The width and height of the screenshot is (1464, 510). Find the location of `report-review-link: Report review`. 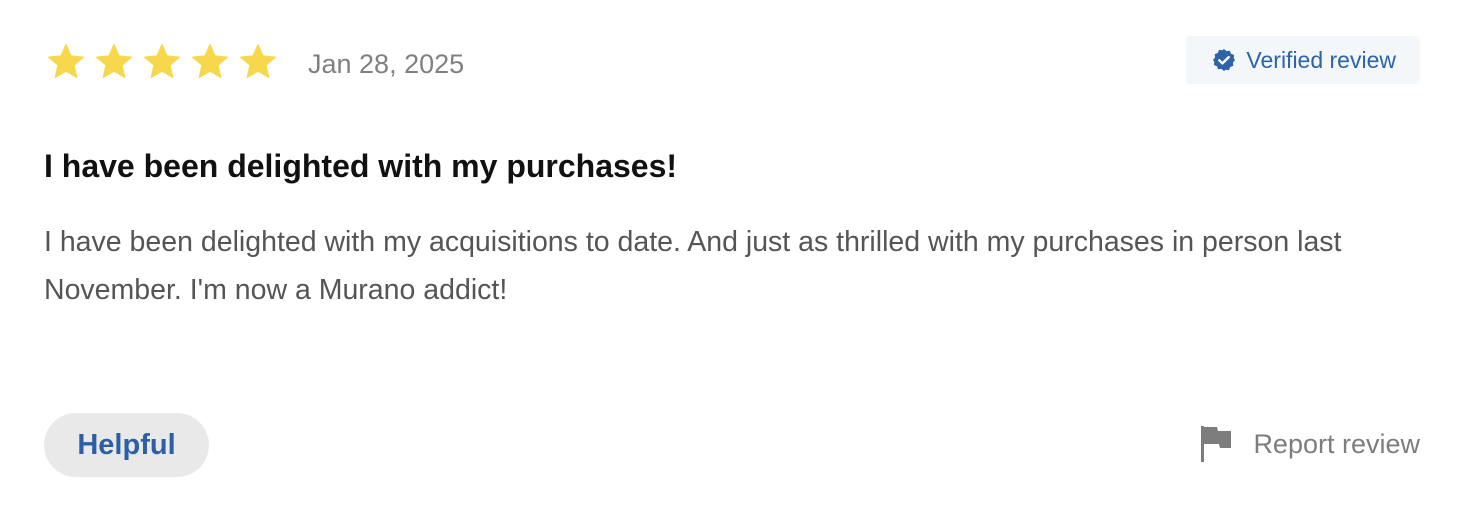

report-review-link: Report review is located at coordinates (1309, 444).